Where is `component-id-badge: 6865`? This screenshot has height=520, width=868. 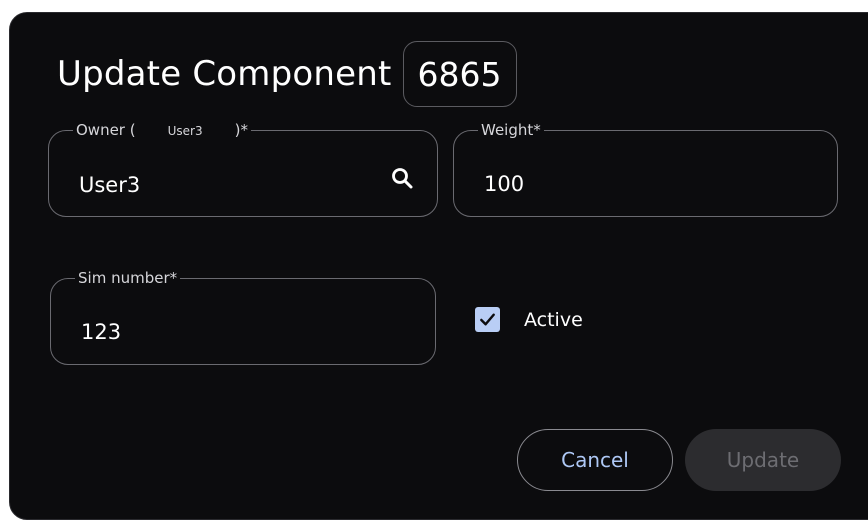 component-id-badge: 6865 is located at coordinates (459, 74).